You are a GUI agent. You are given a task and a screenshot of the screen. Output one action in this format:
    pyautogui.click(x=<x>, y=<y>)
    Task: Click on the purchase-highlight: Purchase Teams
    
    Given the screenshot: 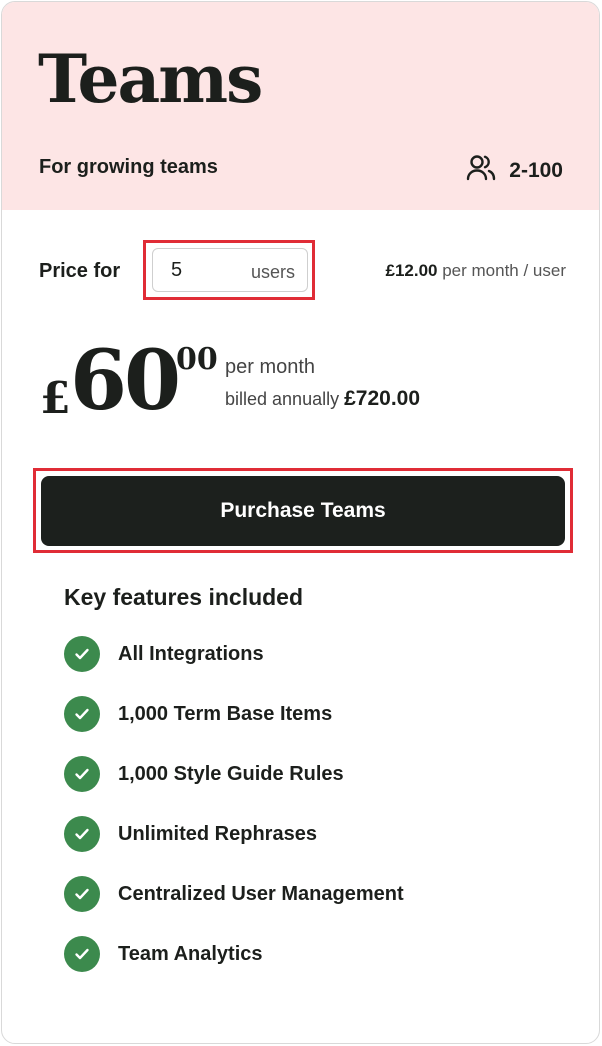 What is the action you would take?
    pyautogui.click(x=303, y=510)
    